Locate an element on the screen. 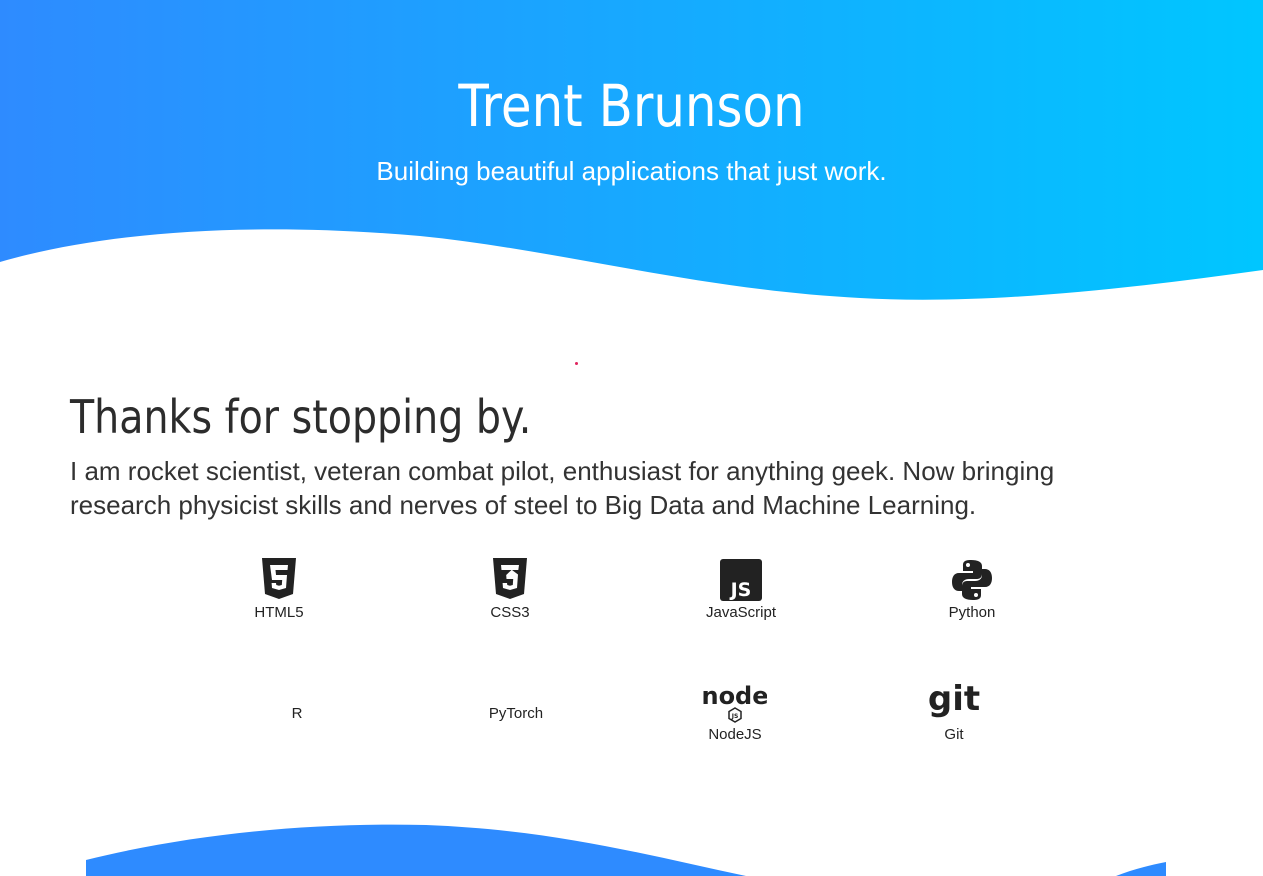 The image size is (1263, 876). skill-r: R is located at coordinates (297, 712).